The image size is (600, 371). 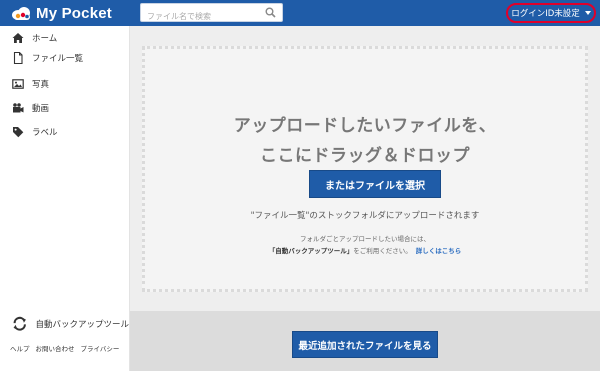 I want to click on logo-text: My Pocket, so click(x=74, y=13).